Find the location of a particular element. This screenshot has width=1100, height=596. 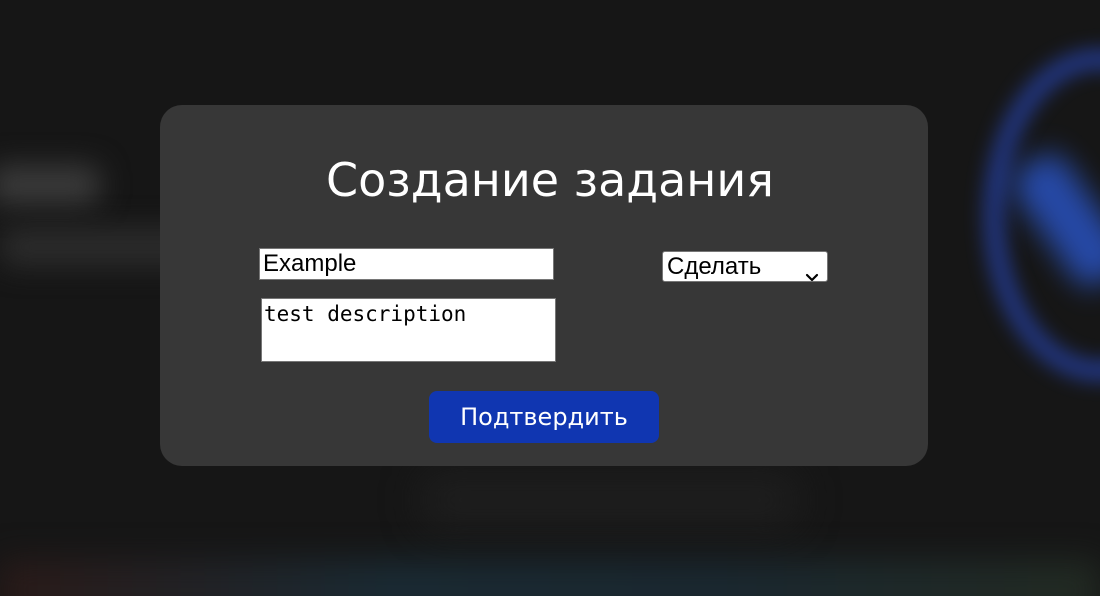

blurred-background-footer is located at coordinates (550, 578).